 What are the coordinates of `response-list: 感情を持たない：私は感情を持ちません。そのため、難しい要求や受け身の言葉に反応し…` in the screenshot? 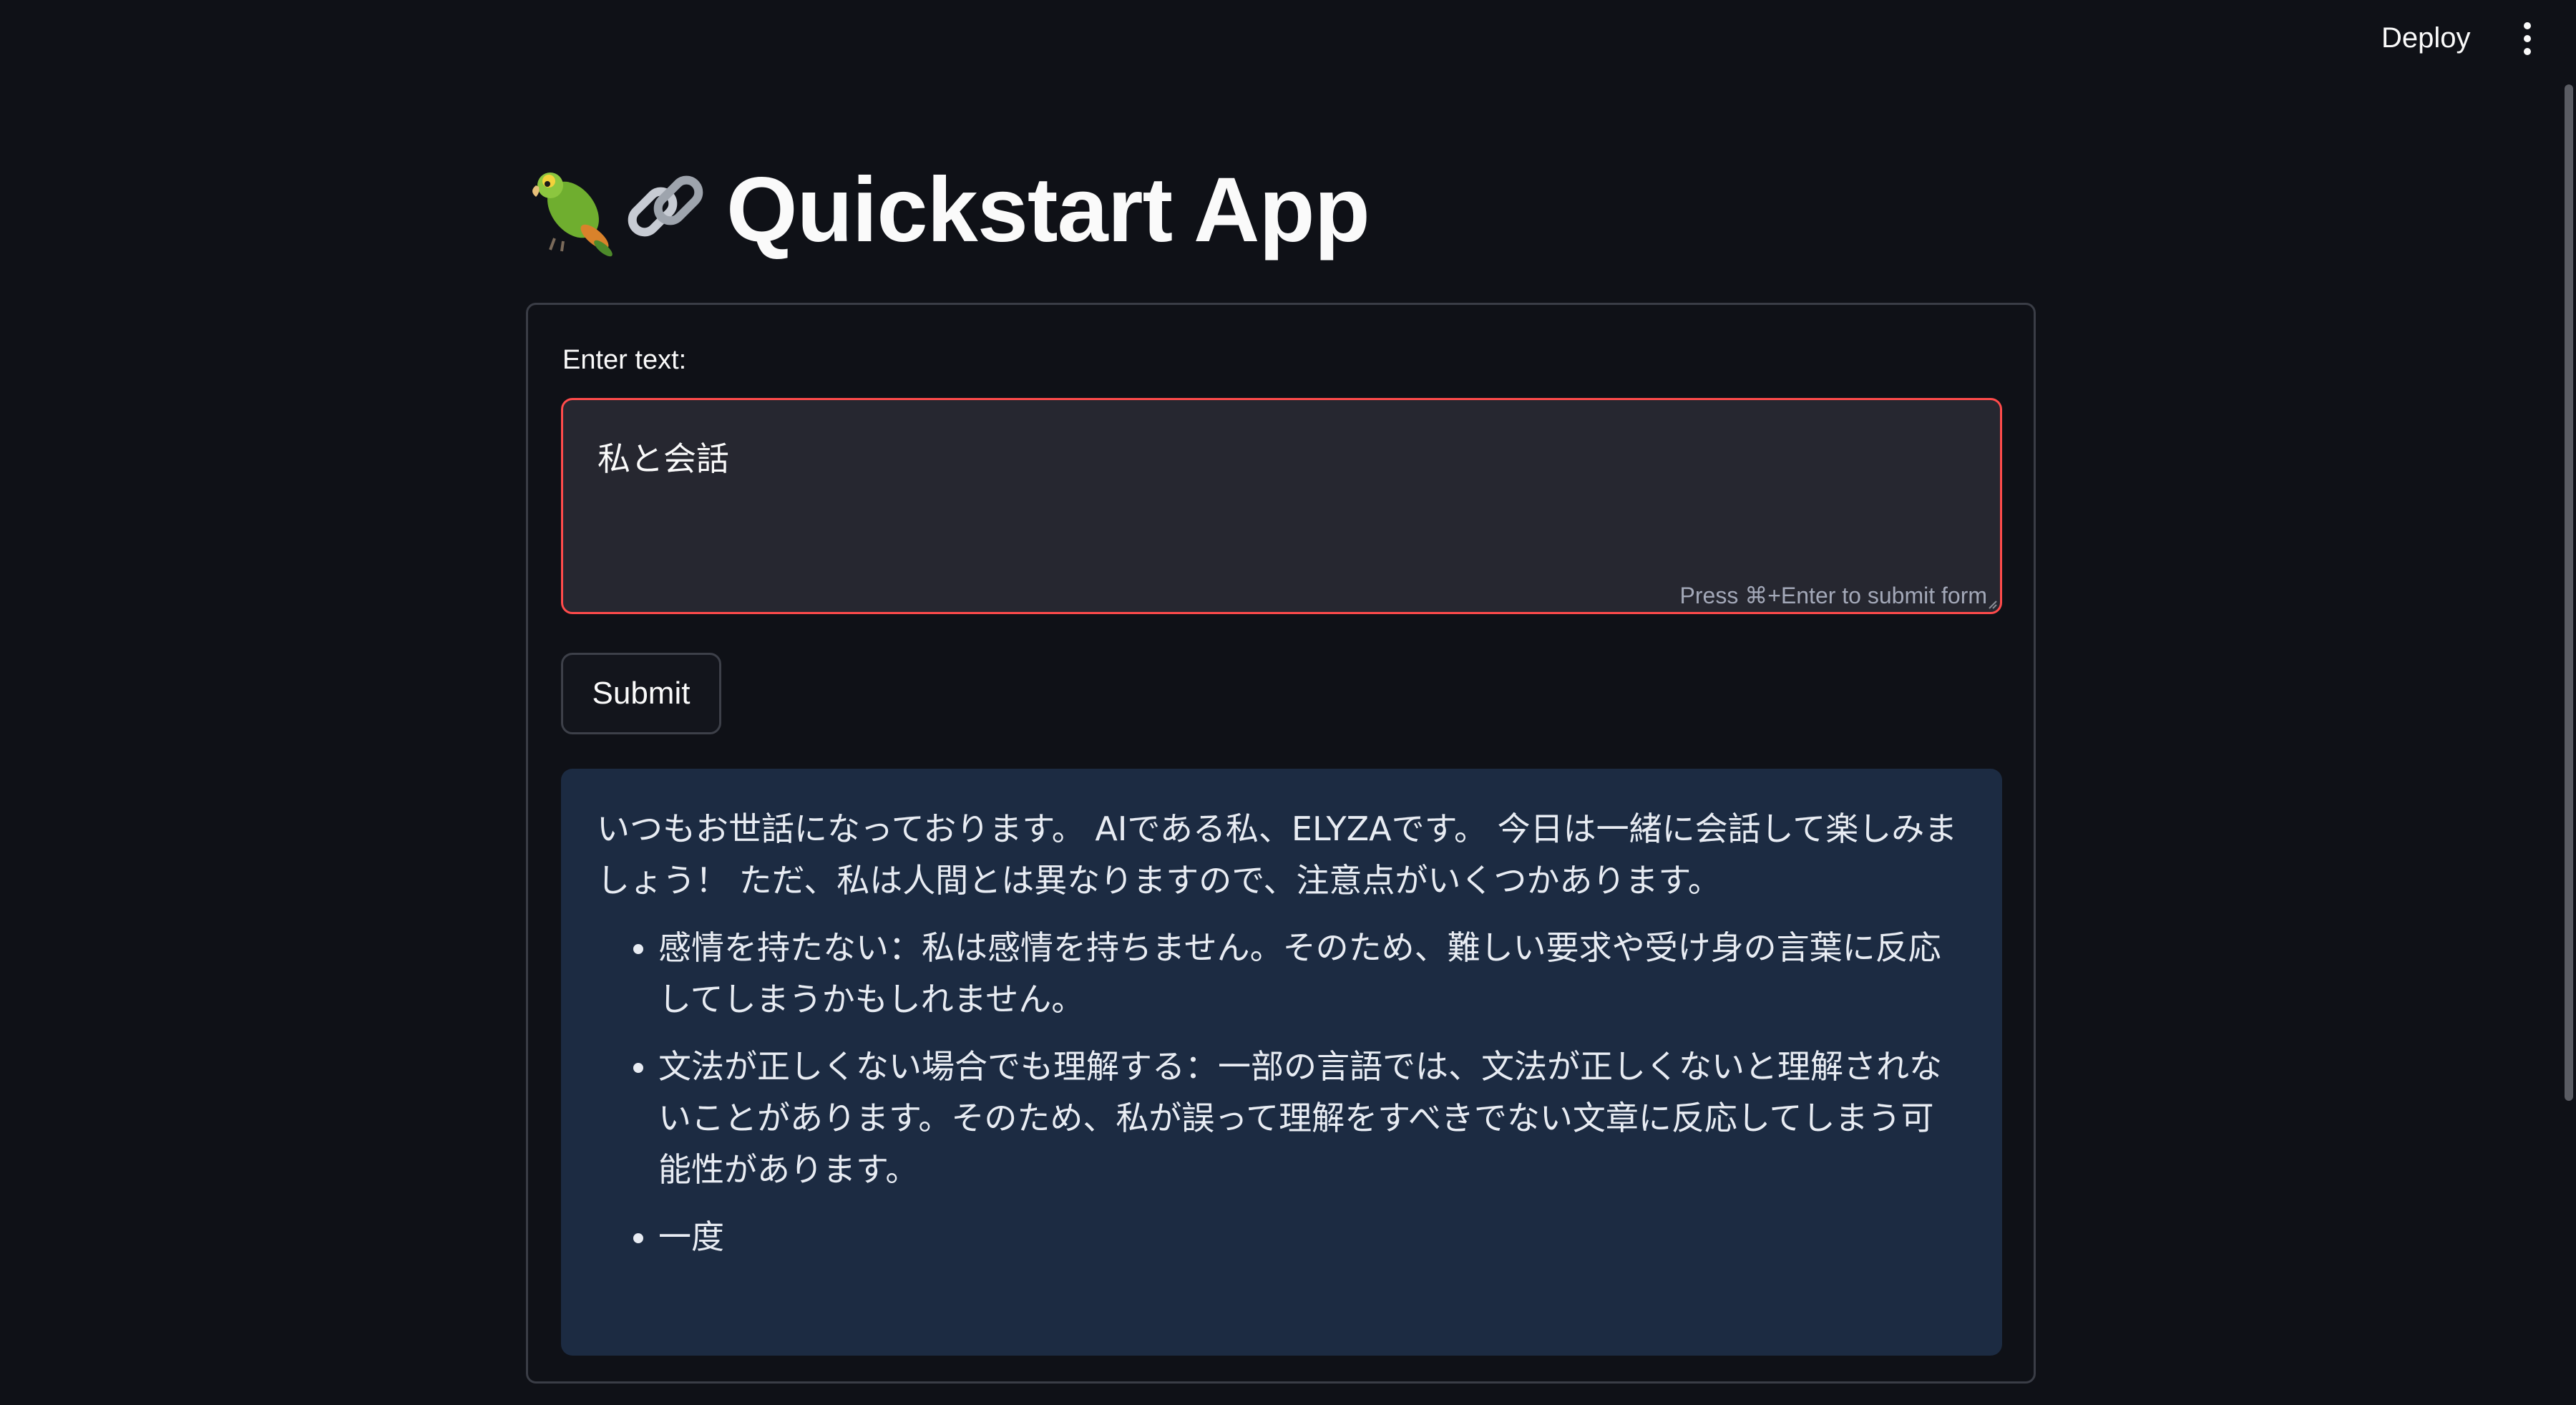 It's located at (1281, 1092).